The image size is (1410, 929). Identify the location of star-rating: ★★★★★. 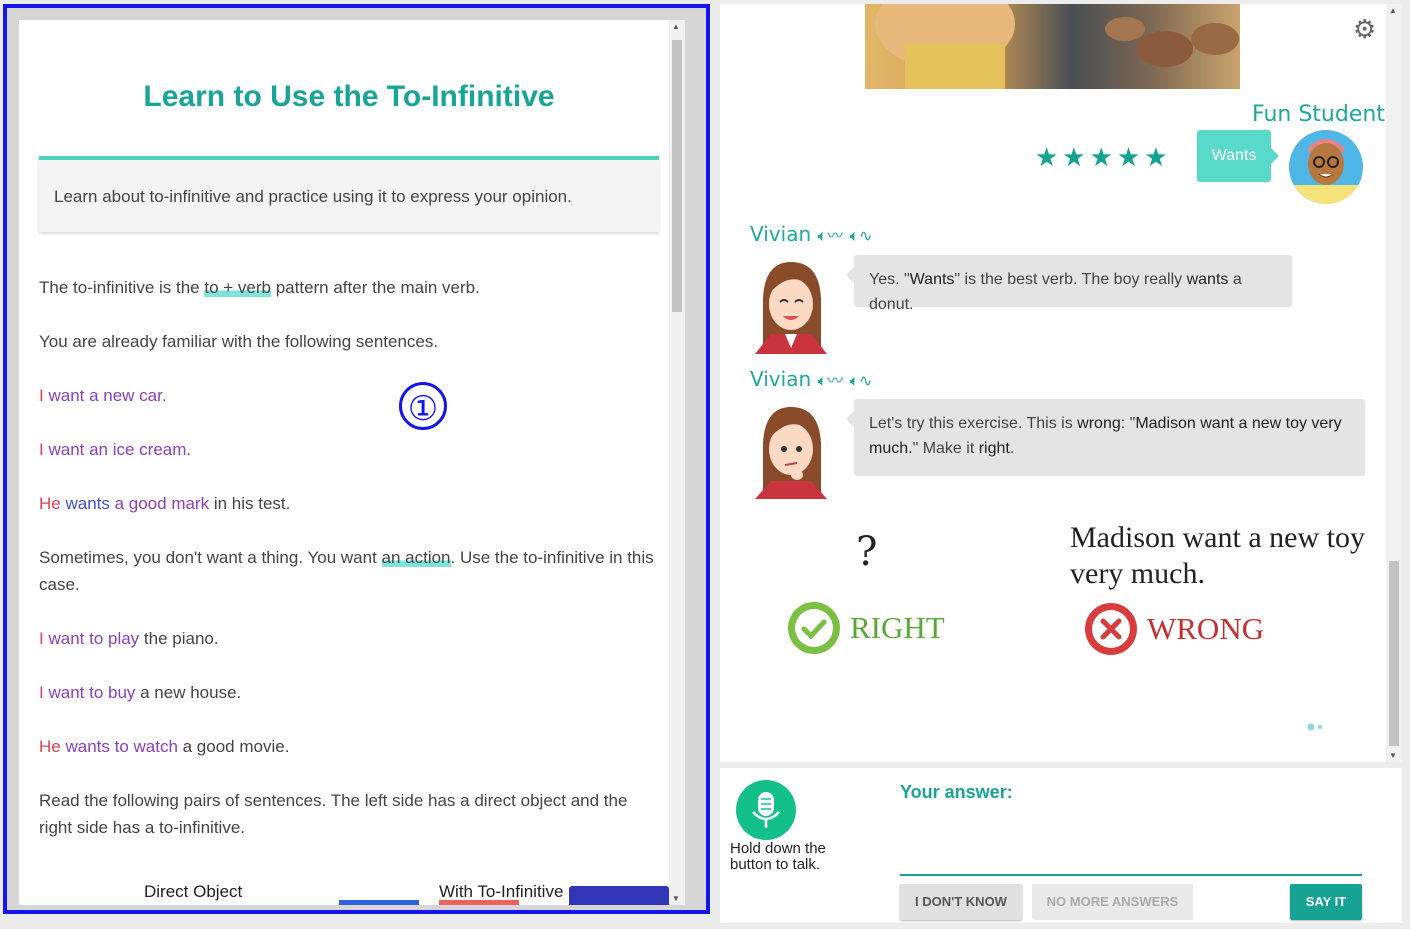
(1103, 157).